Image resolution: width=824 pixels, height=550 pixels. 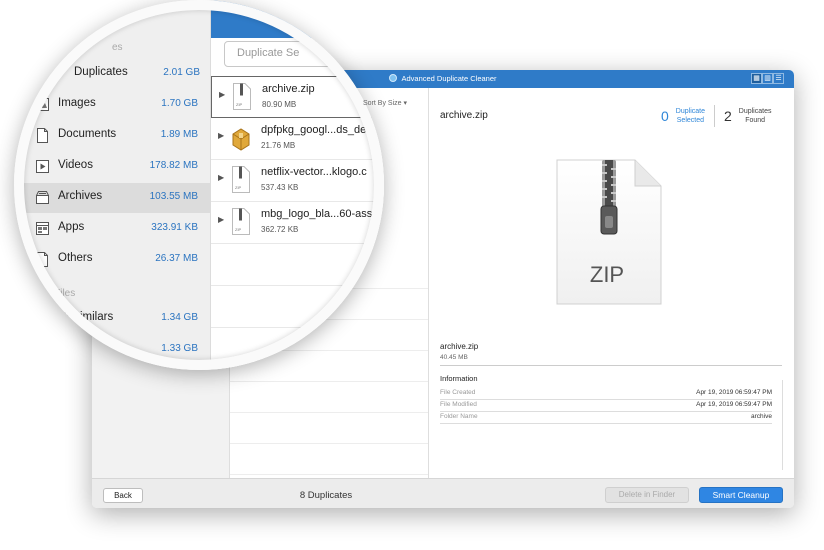 What do you see at coordinates (42, 259) in the screenshot?
I see `other-icon` at bounding box center [42, 259].